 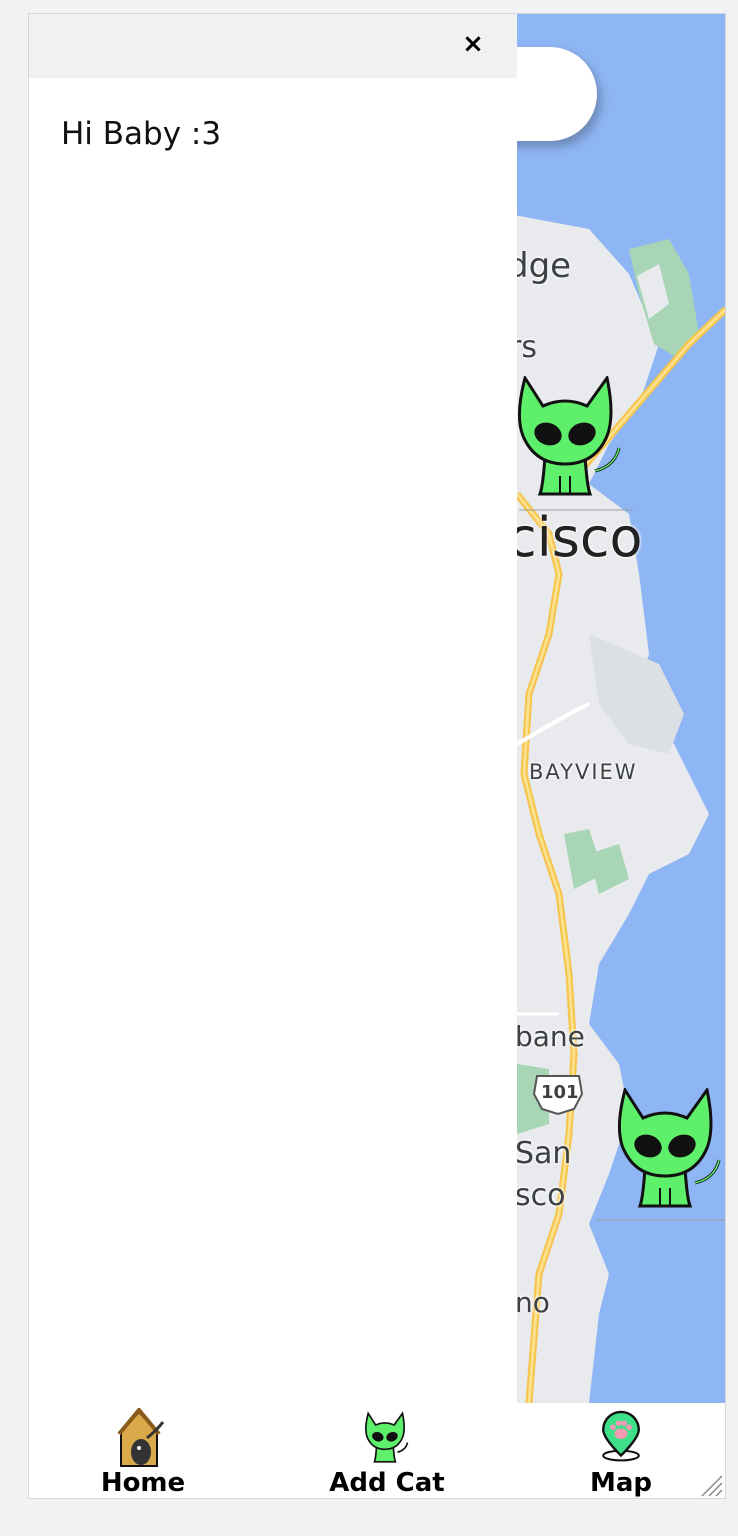 What do you see at coordinates (273, 46) in the screenshot?
I see `drawer-header: ×` at bounding box center [273, 46].